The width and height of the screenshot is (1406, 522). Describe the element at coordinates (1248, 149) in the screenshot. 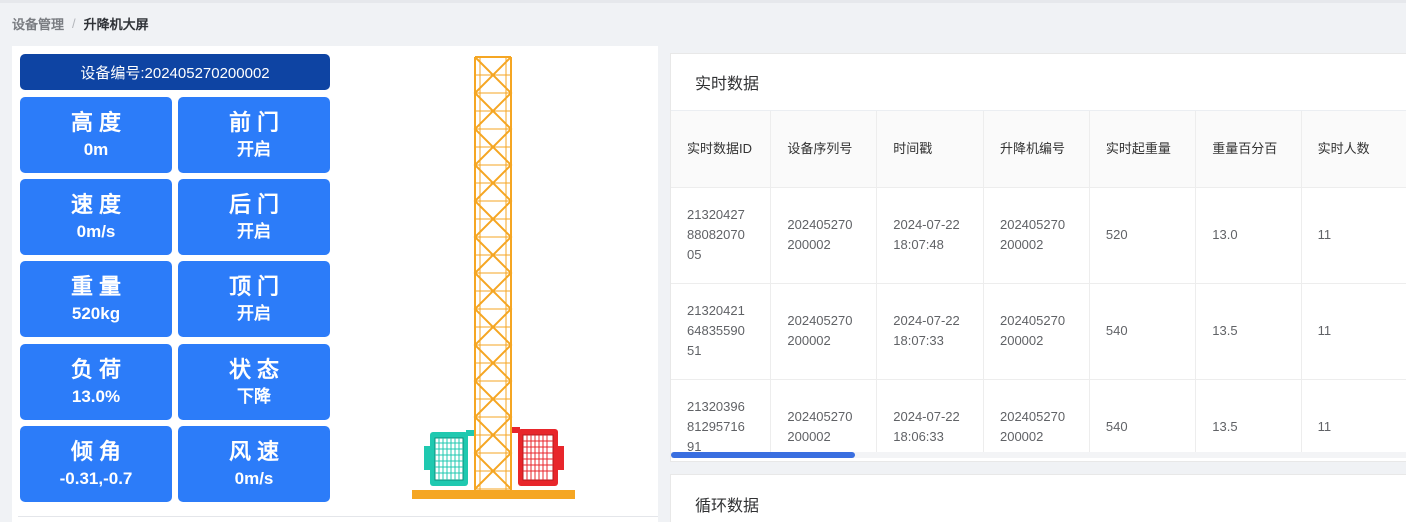

I see `column-header-weight-percent: 重量百分百` at that location.